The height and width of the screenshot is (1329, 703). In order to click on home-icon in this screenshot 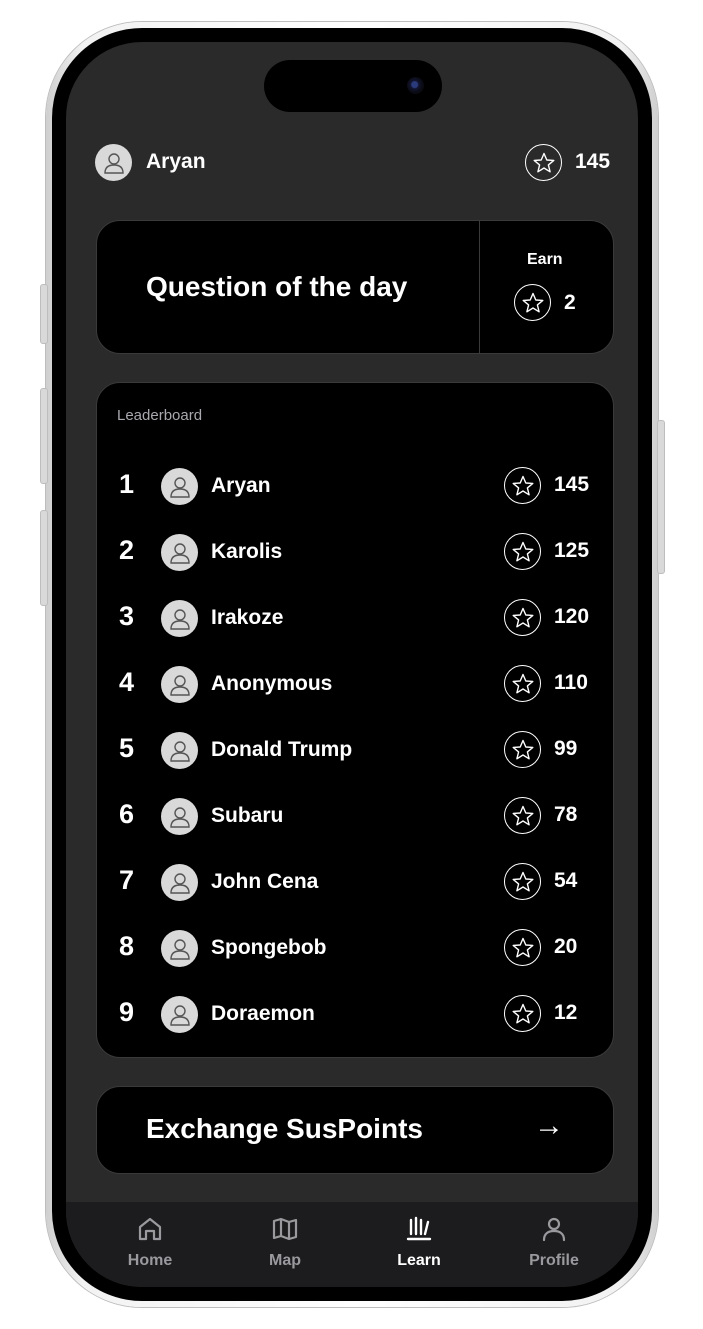, I will do `click(150, 1229)`.